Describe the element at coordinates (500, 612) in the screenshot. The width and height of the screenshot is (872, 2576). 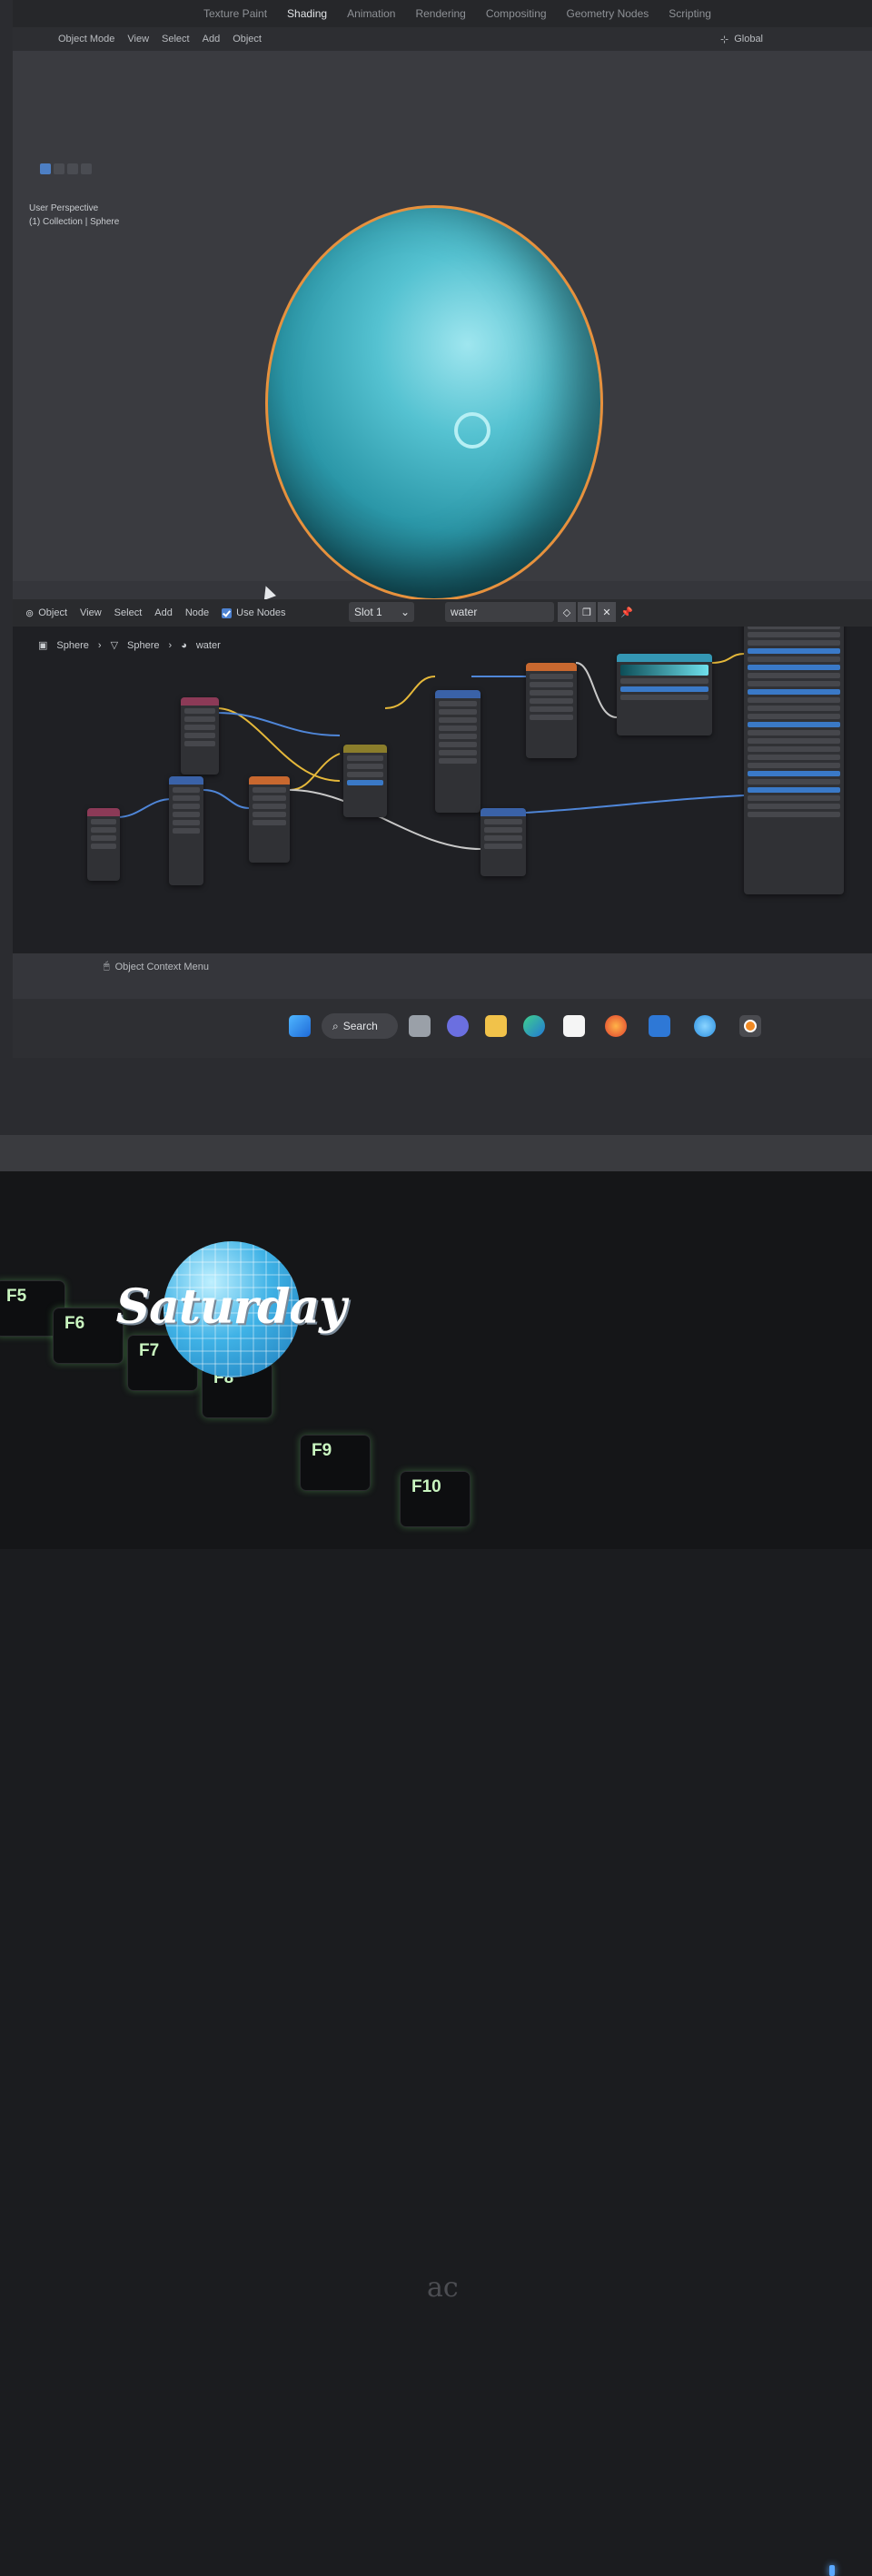
I see `material-name-field: water` at that location.